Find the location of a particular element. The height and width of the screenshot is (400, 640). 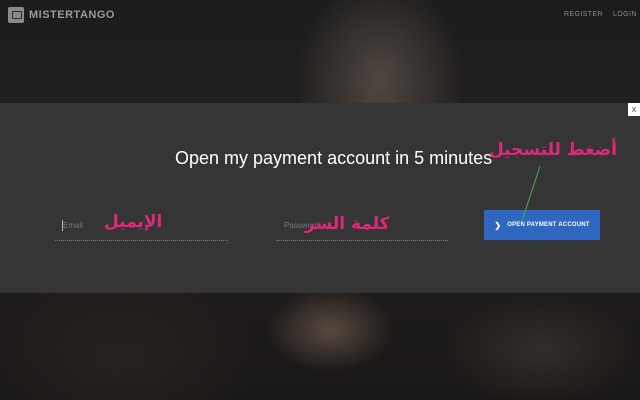

close-icon: x is located at coordinates (634, 109).